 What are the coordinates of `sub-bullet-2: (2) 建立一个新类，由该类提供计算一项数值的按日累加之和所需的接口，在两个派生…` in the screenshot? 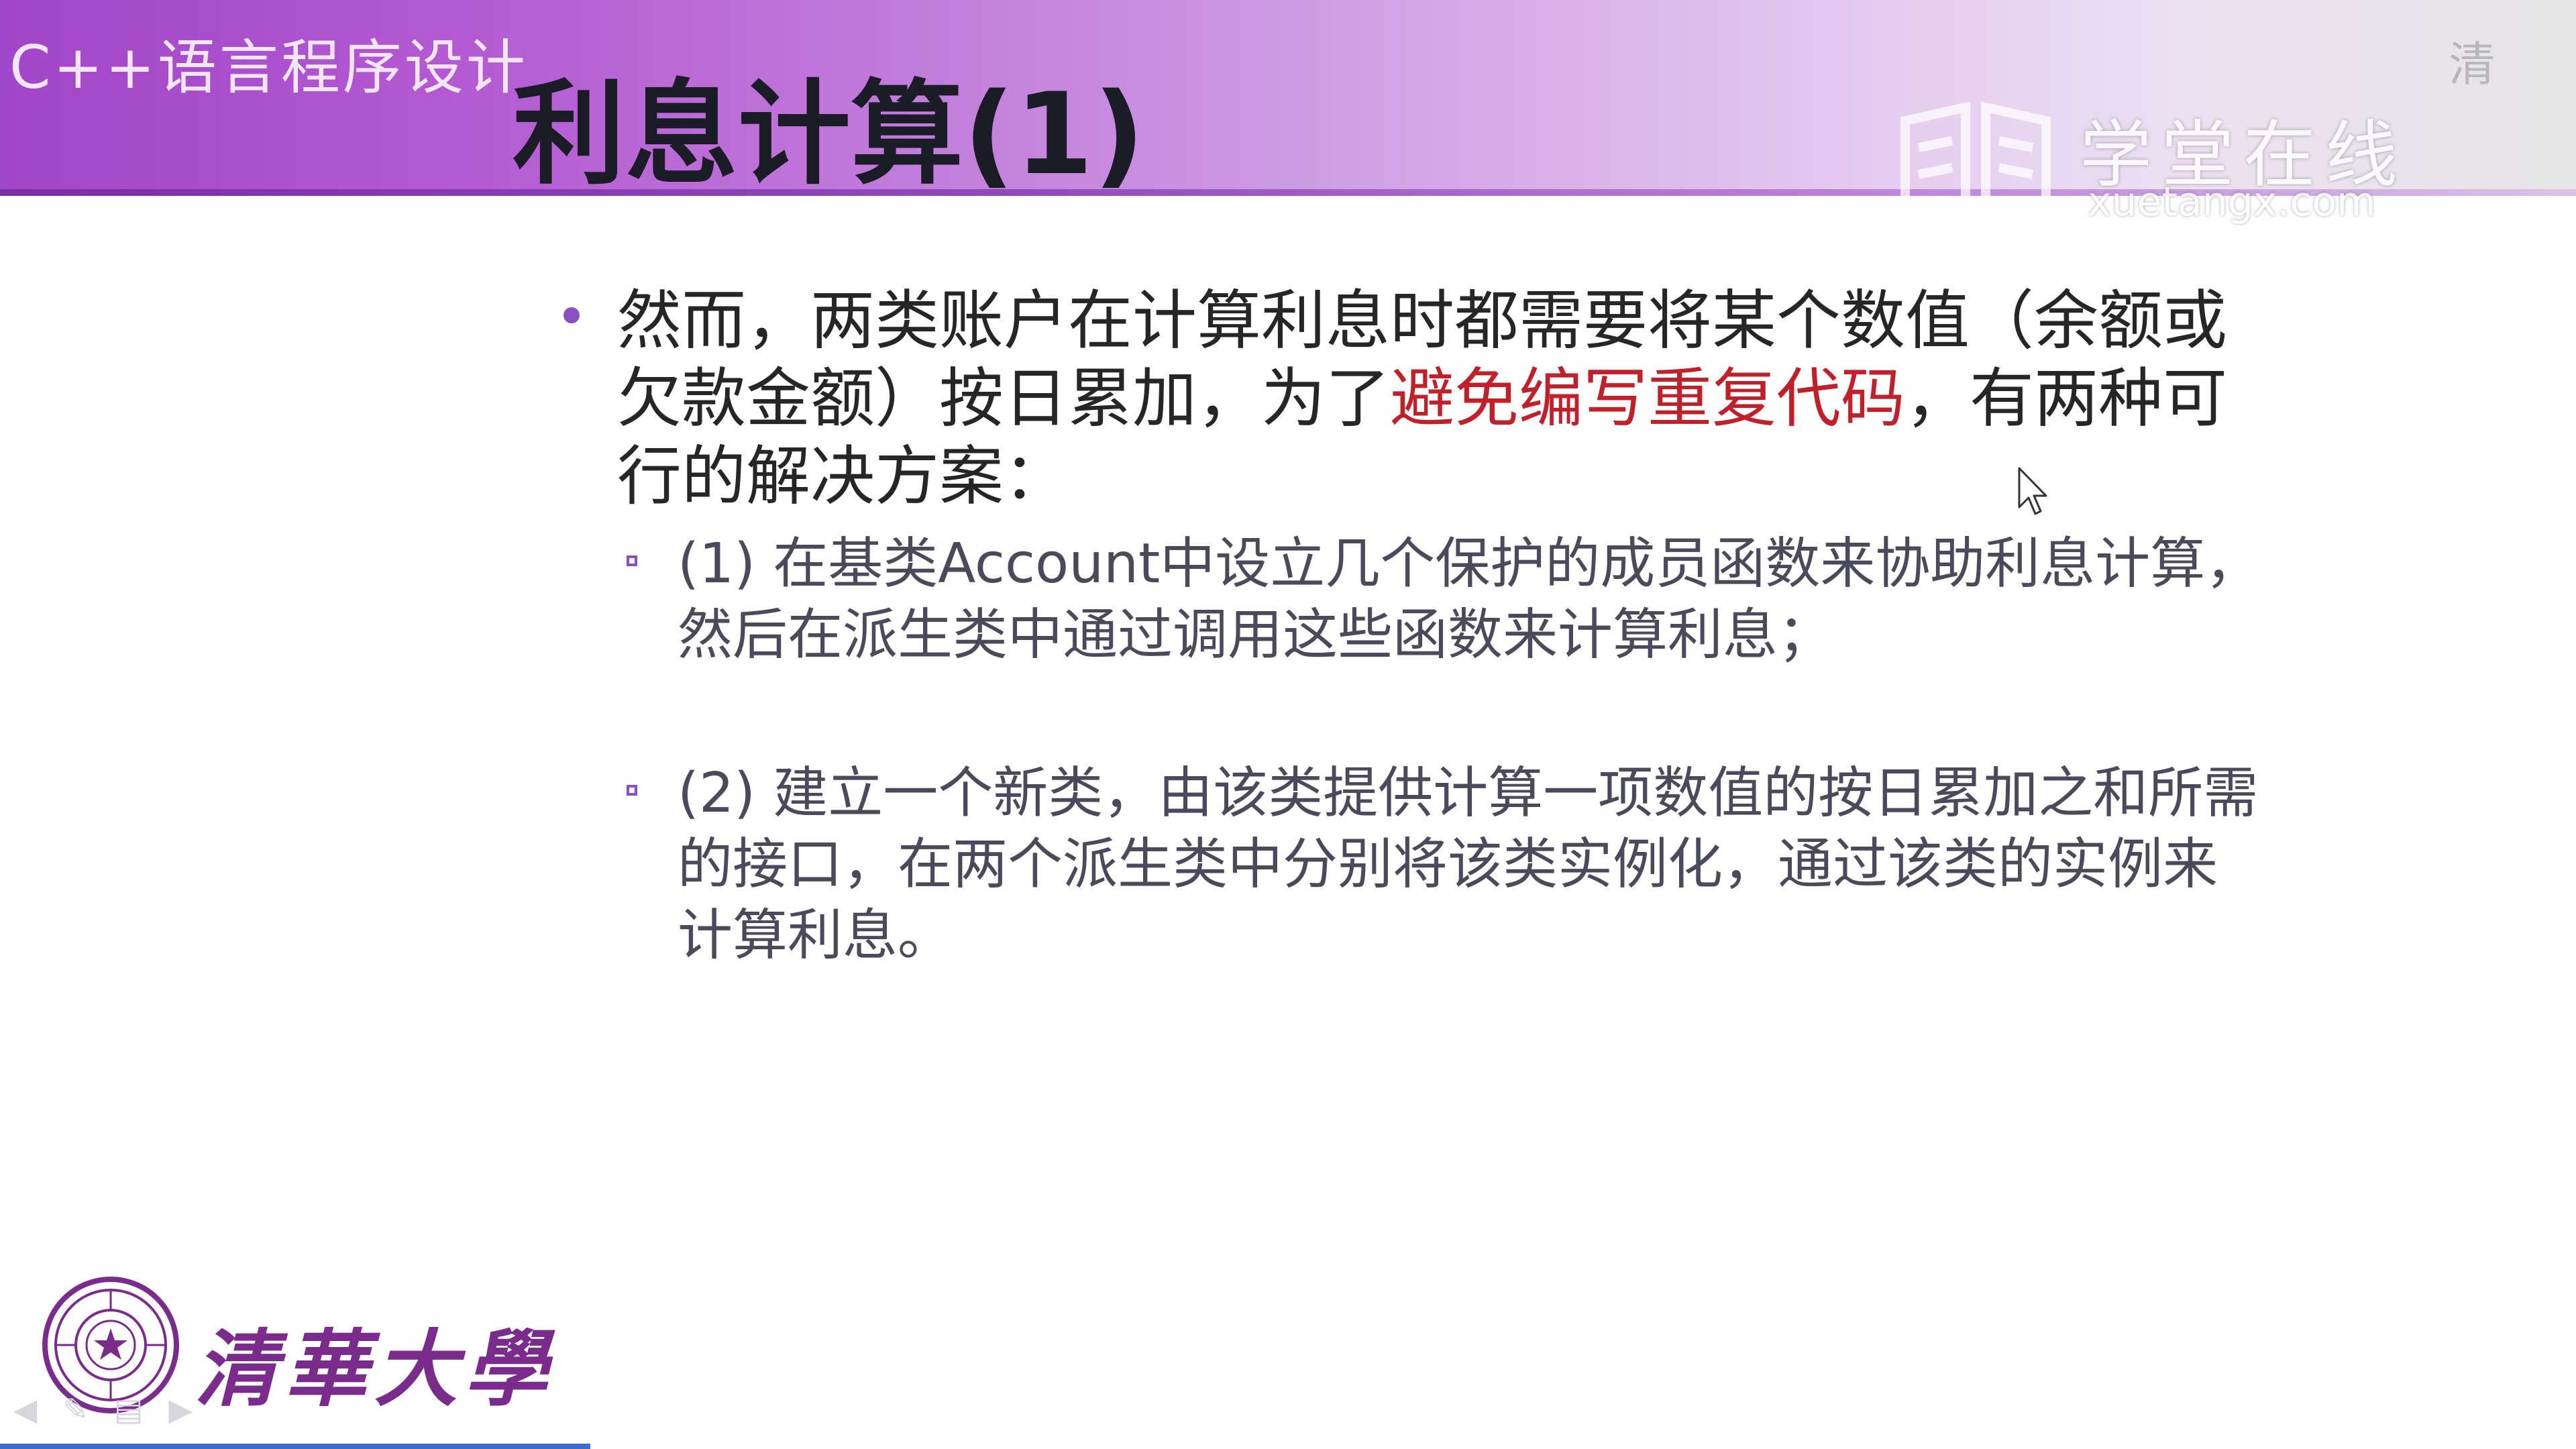 It's located at (1409, 864).